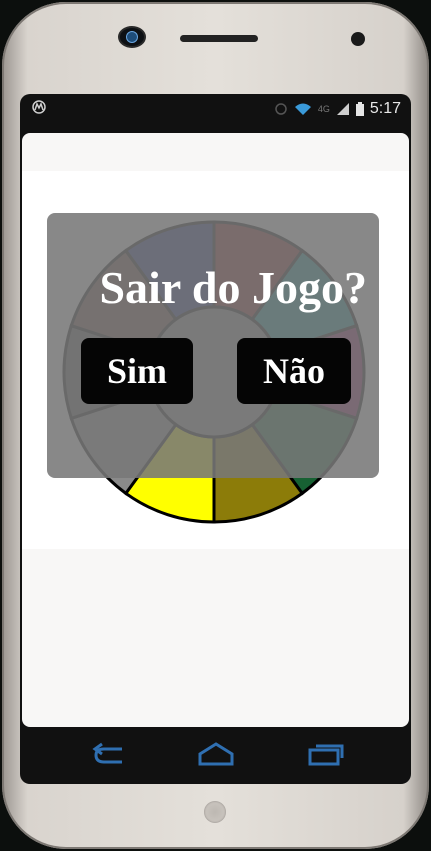 The image size is (431, 851). What do you see at coordinates (219, 38) in the screenshot?
I see `earpiece-speaker` at bounding box center [219, 38].